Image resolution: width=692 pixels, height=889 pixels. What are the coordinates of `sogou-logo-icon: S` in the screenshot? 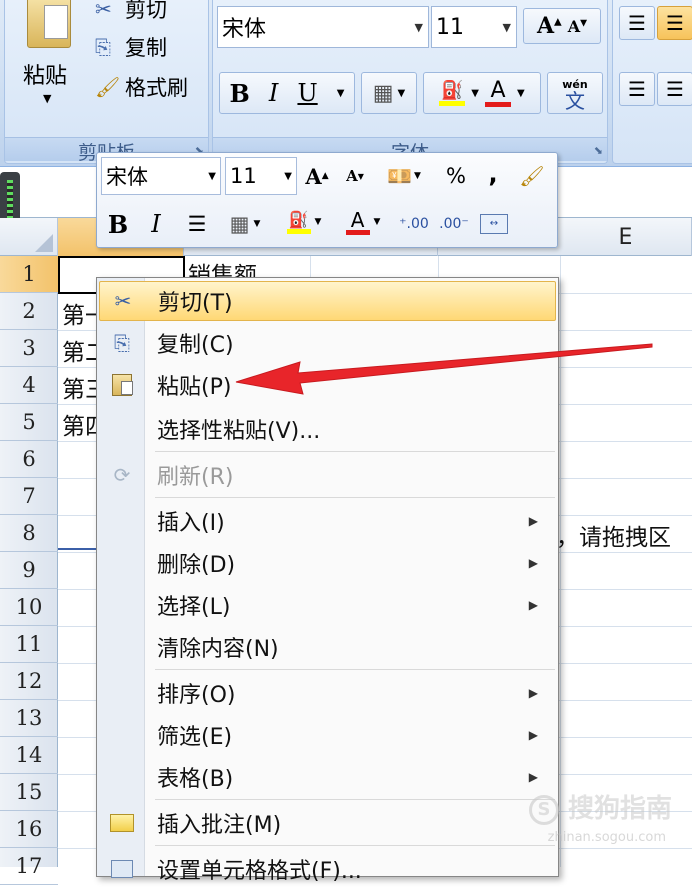 It's located at (543, 809).